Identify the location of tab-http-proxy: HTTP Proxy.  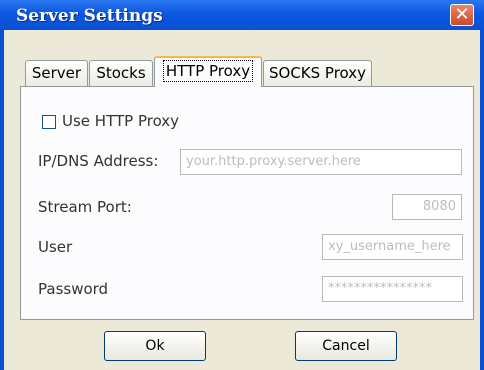
(208, 71).